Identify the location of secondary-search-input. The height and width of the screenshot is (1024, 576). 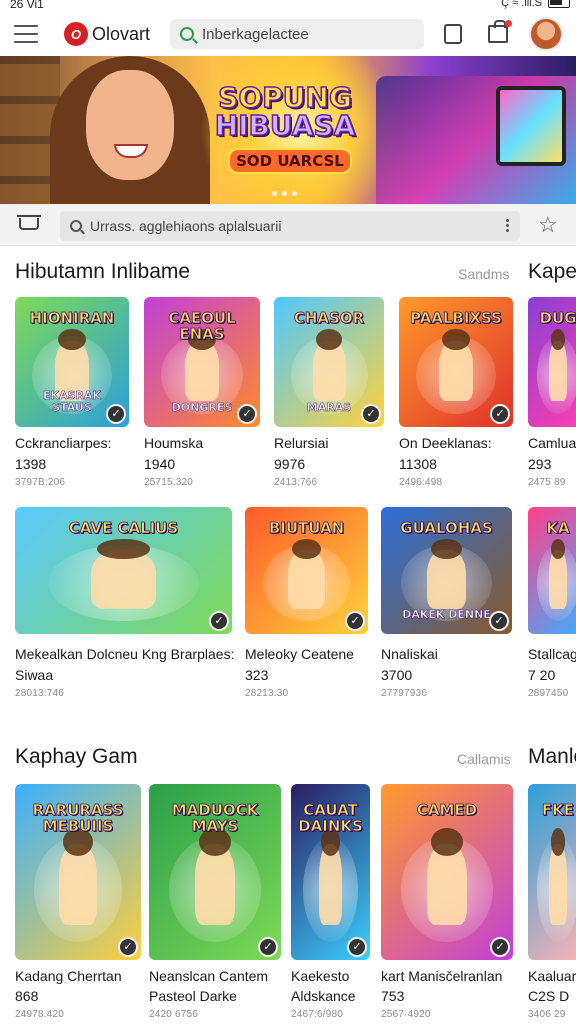
(290, 226).